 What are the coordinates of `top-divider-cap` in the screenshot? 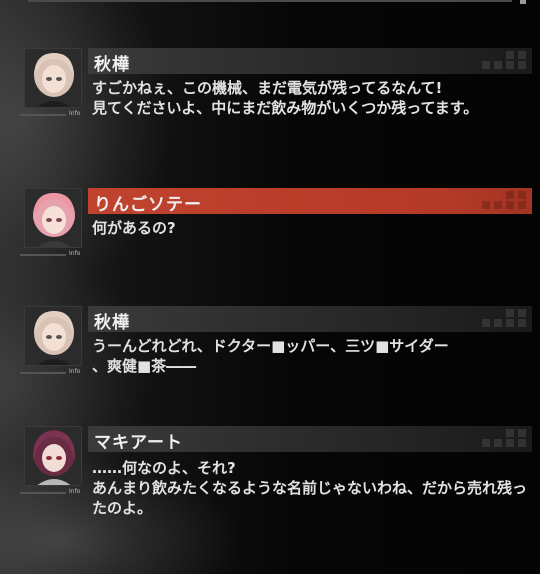 It's located at (523, 2).